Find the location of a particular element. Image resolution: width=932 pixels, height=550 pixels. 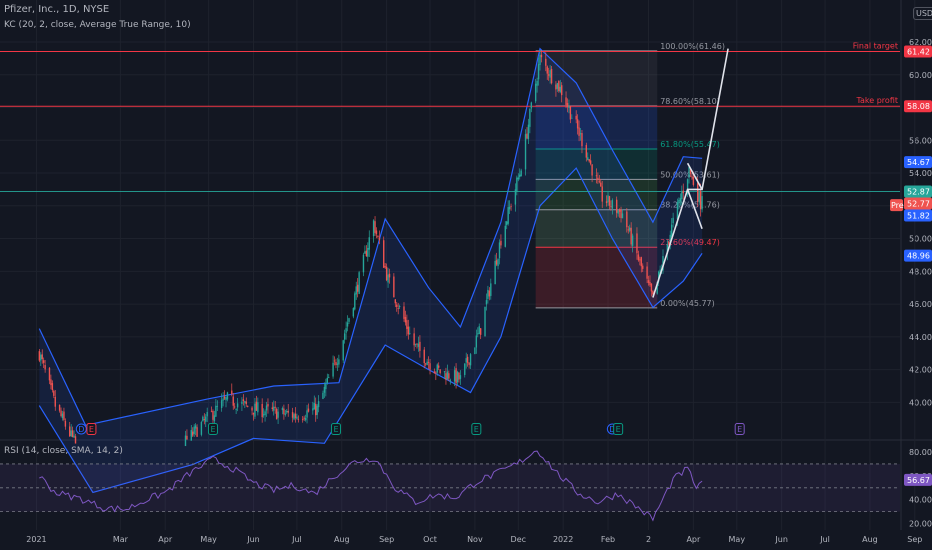

time-tick-label: 2021 is located at coordinates (36, 539).